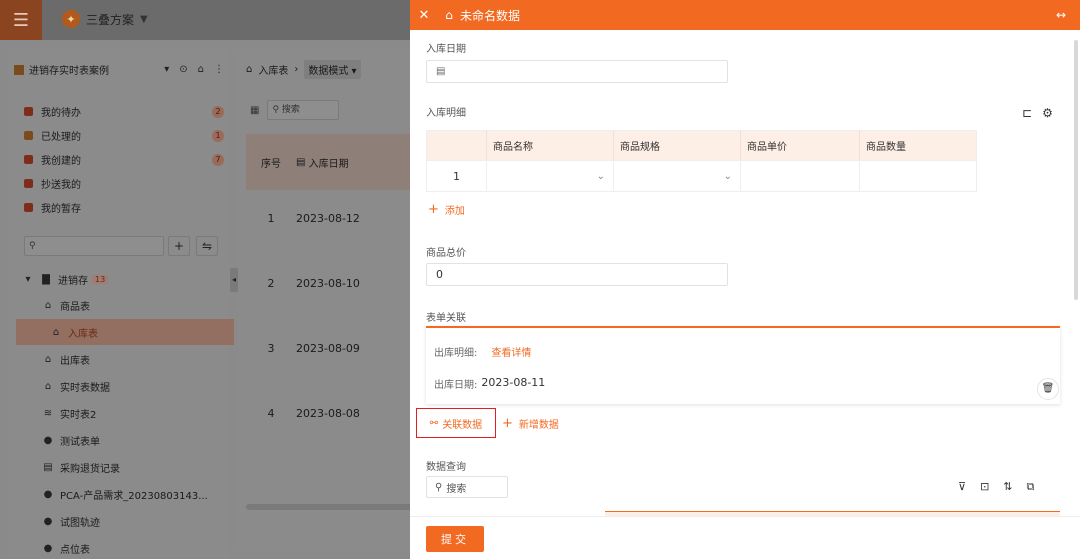 Image resolution: width=1080 pixels, height=559 pixels. What do you see at coordinates (61, 137) in the screenshot?
I see `nav-item-label: 已处理的` at bounding box center [61, 137].